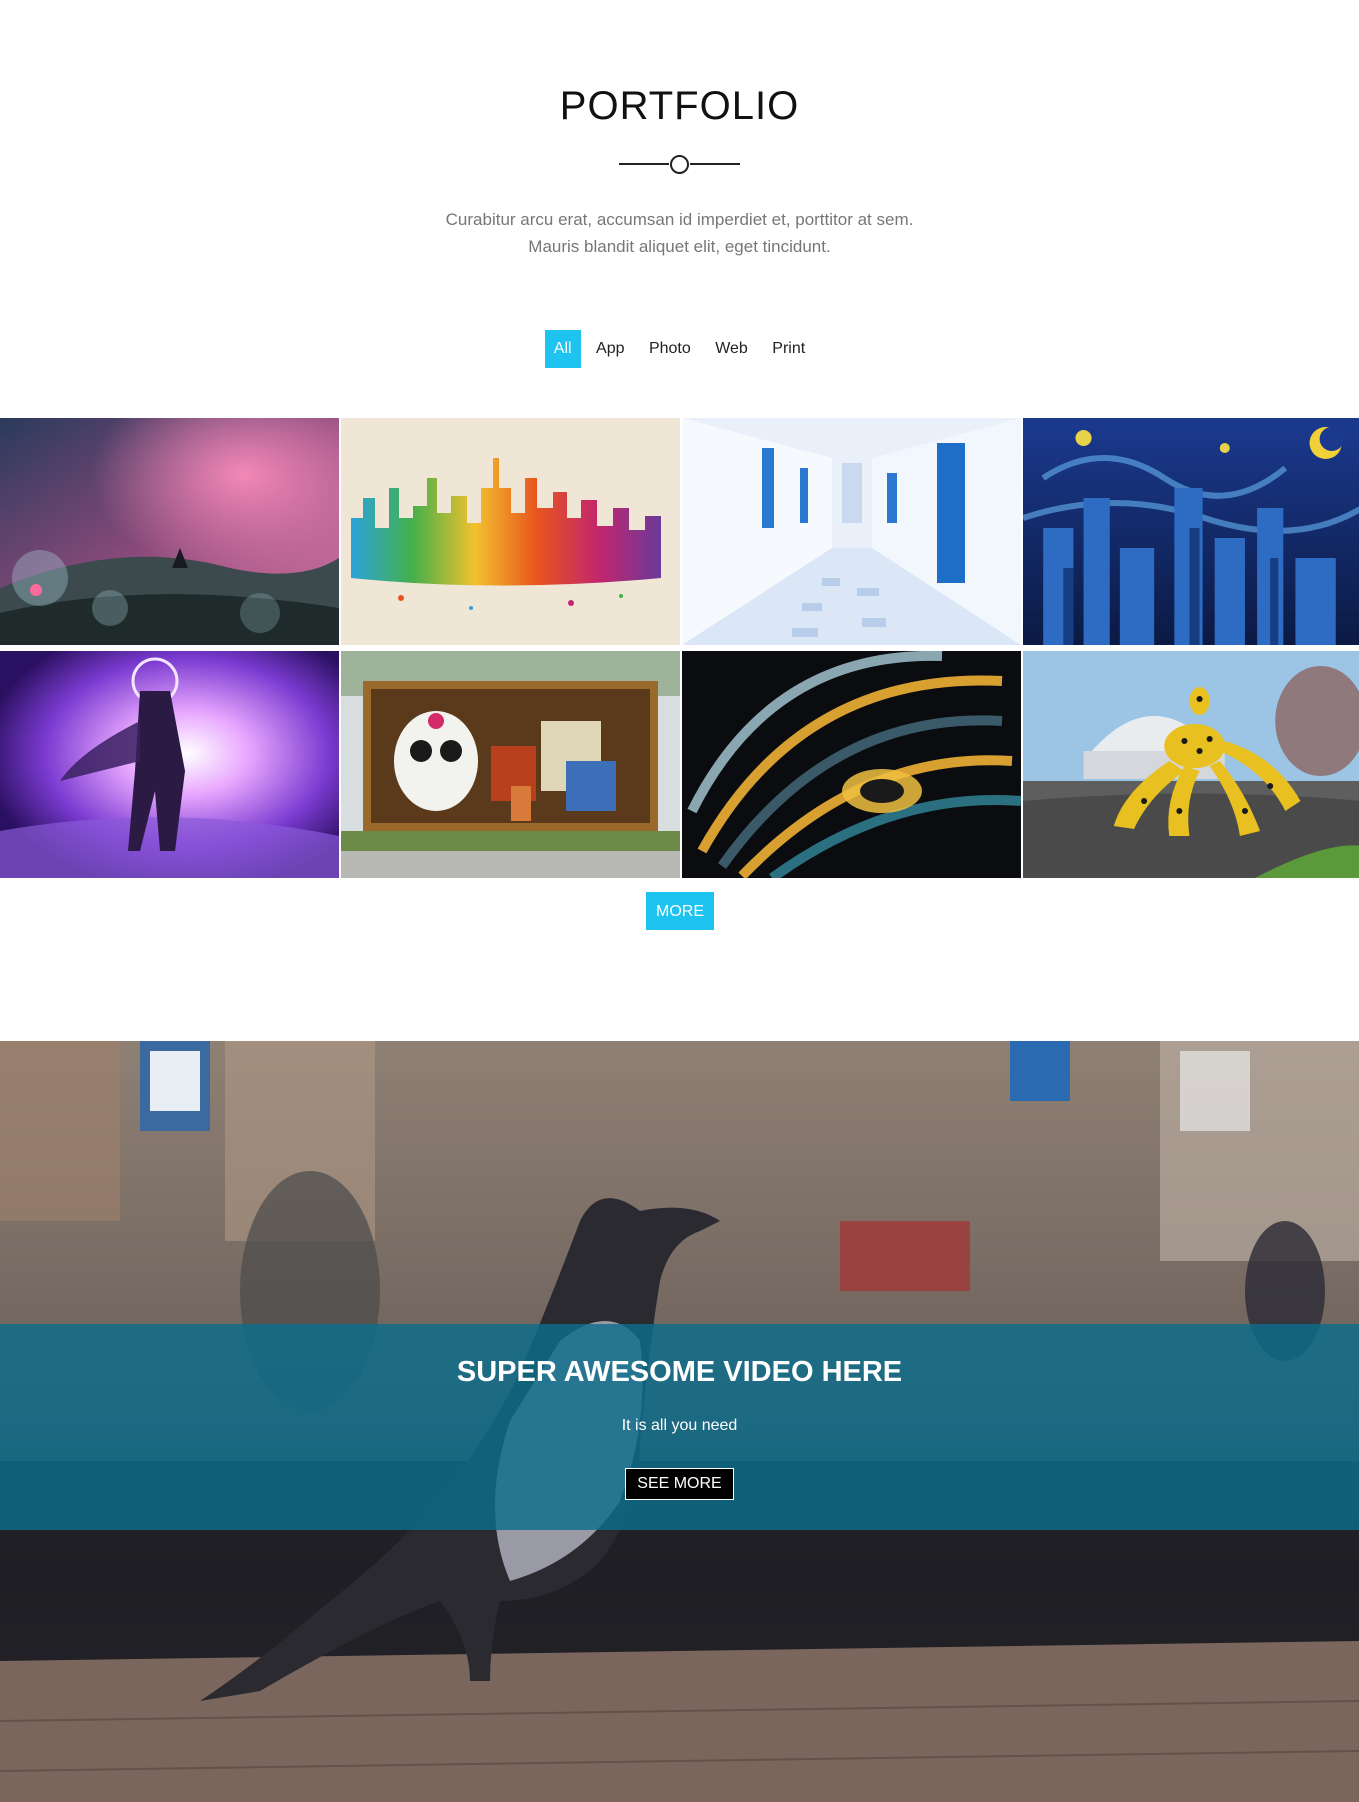  Describe the element at coordinates (644, 164) in the screenshot. I see `divider-line-left` at that location.